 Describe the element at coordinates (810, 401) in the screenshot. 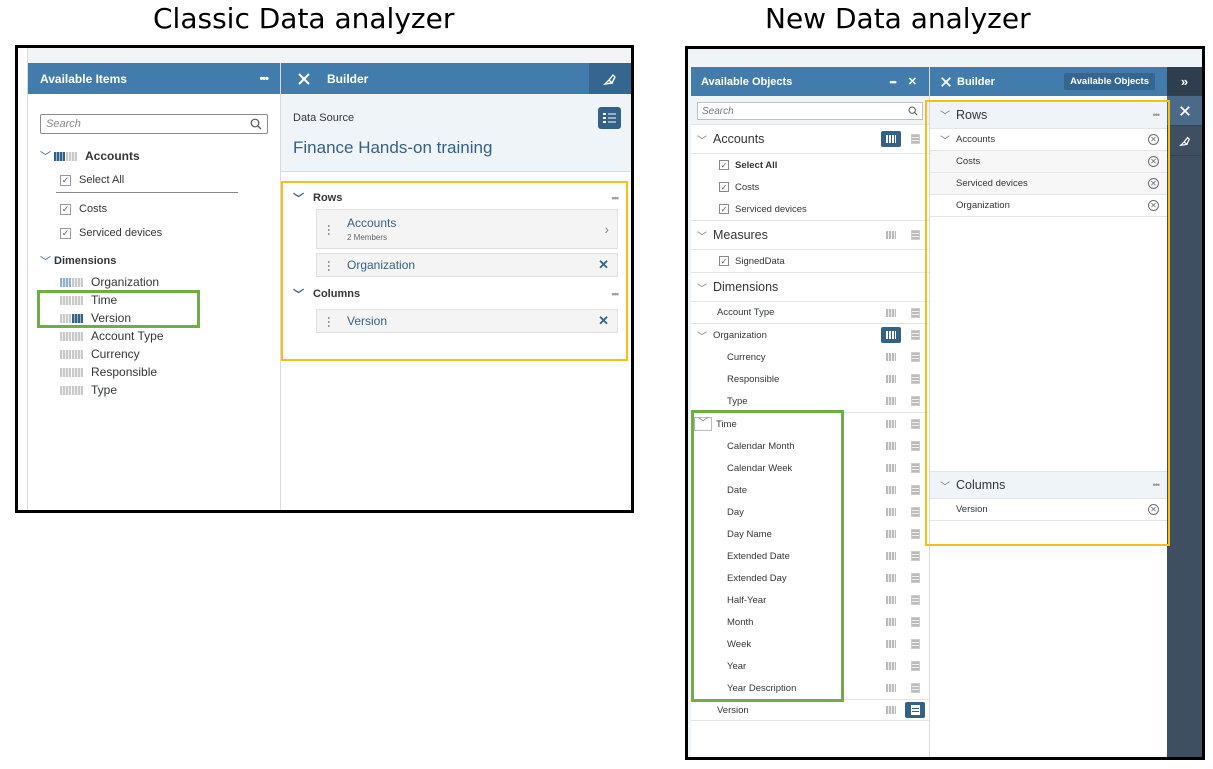

I see `dimension-child: Type` at that location.